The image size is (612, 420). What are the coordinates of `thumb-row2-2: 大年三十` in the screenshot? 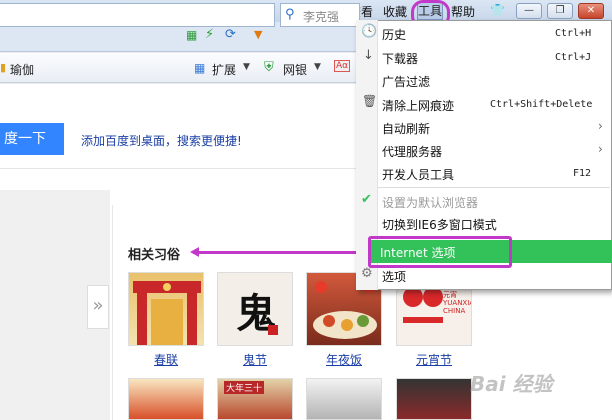 It's located at (255, 399).